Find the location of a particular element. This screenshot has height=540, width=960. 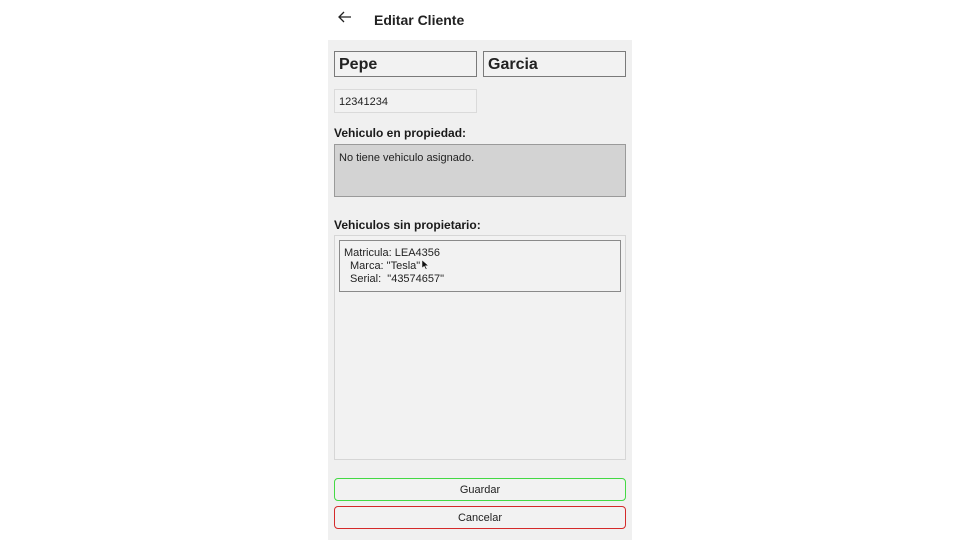

vehicle-serial: Serial: "43574657" is located at coordinates (397, 279).